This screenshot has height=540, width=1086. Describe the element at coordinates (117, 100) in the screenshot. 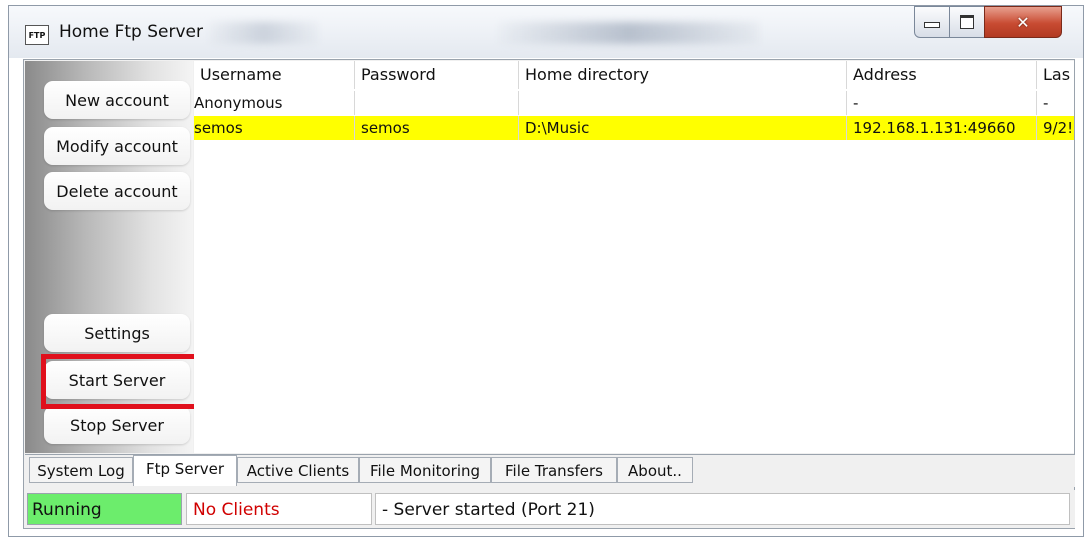

I see `new-account-button: New account` at that location.